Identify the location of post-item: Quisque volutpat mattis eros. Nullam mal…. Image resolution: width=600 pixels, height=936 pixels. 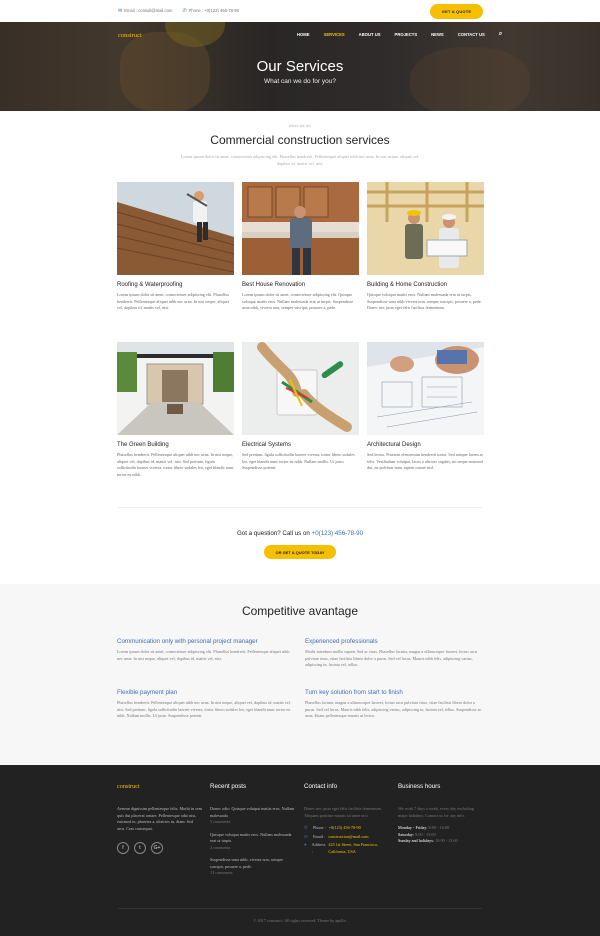
(252, 842).